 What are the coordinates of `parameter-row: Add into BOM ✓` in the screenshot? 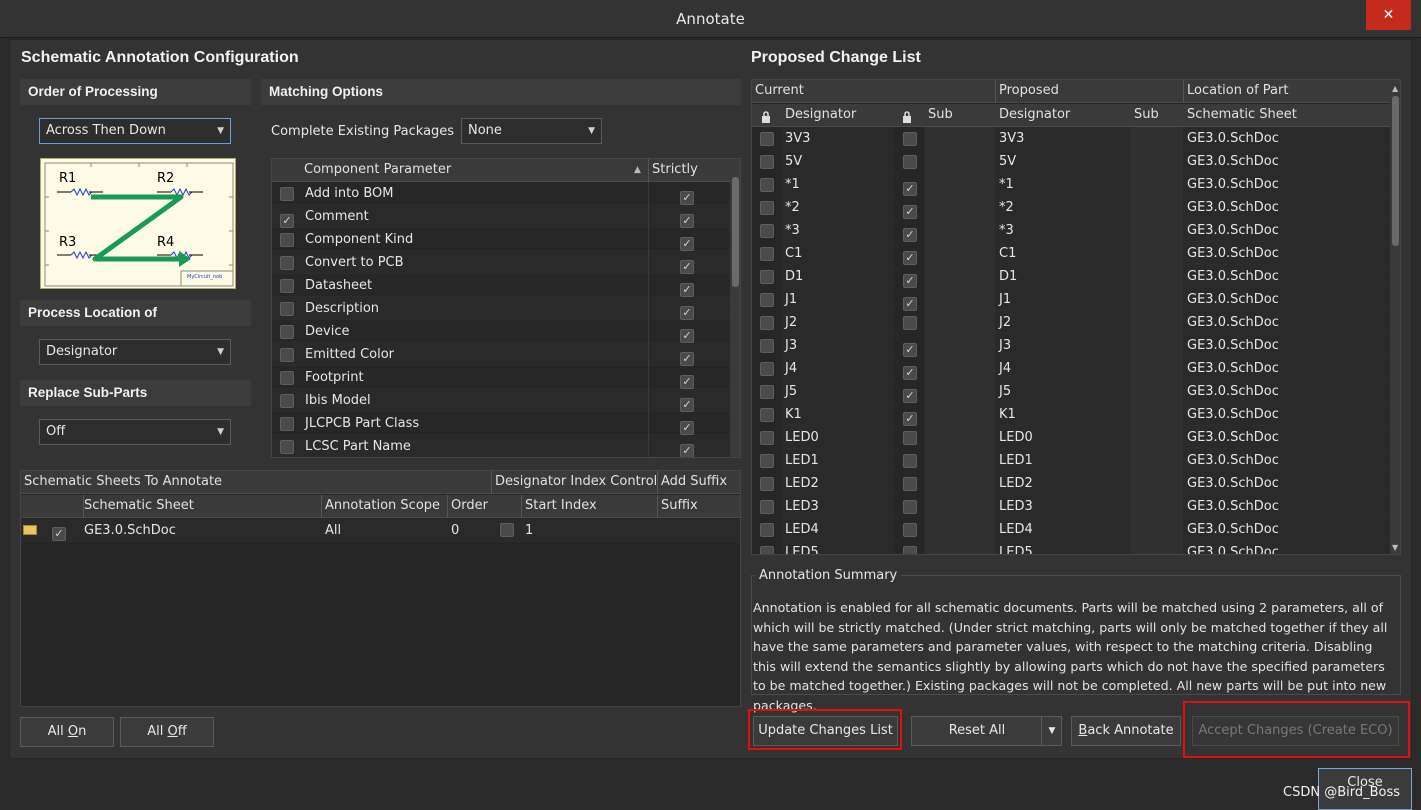 It's located at (501, 193).